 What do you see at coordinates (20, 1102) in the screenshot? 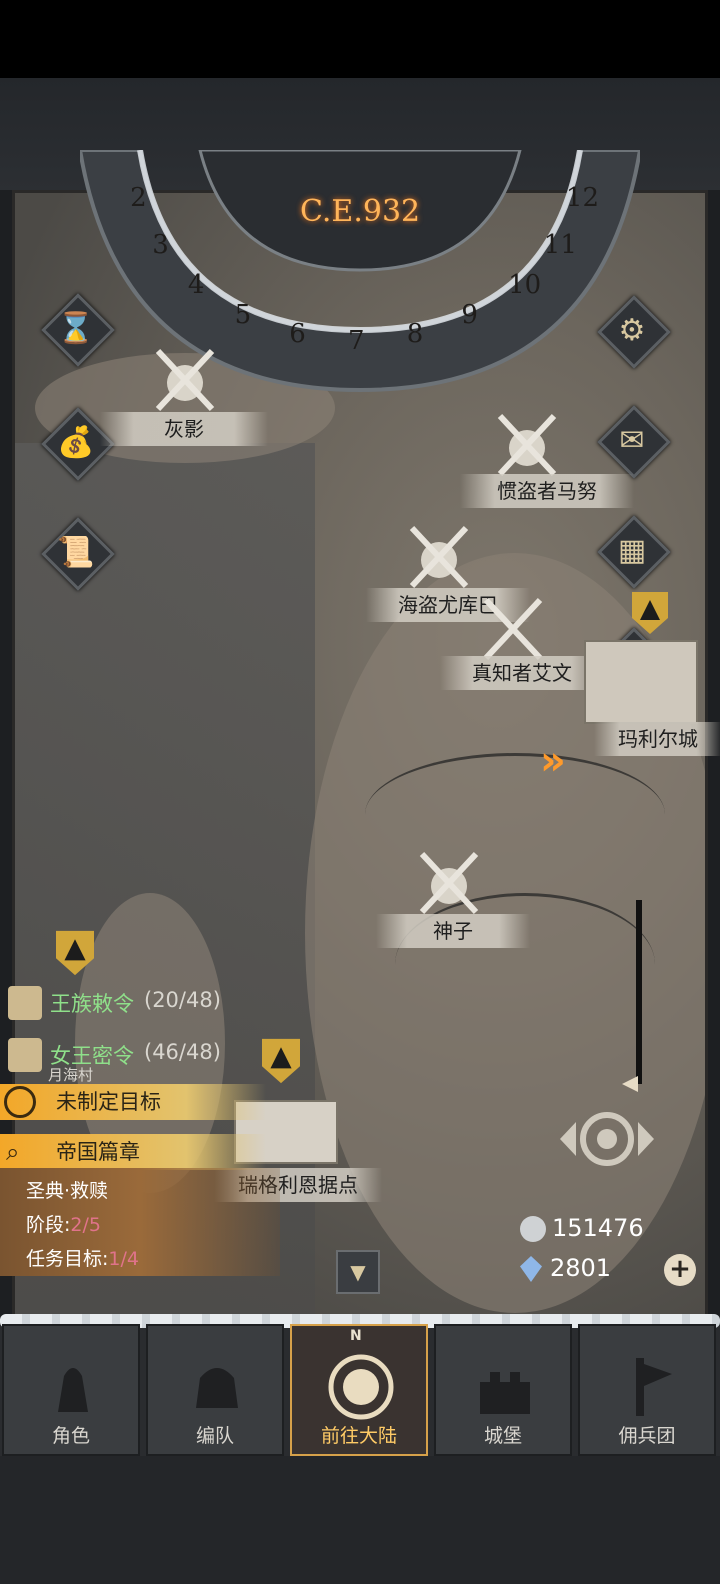
I see `target-icon` at bounding box center [20, 1102].